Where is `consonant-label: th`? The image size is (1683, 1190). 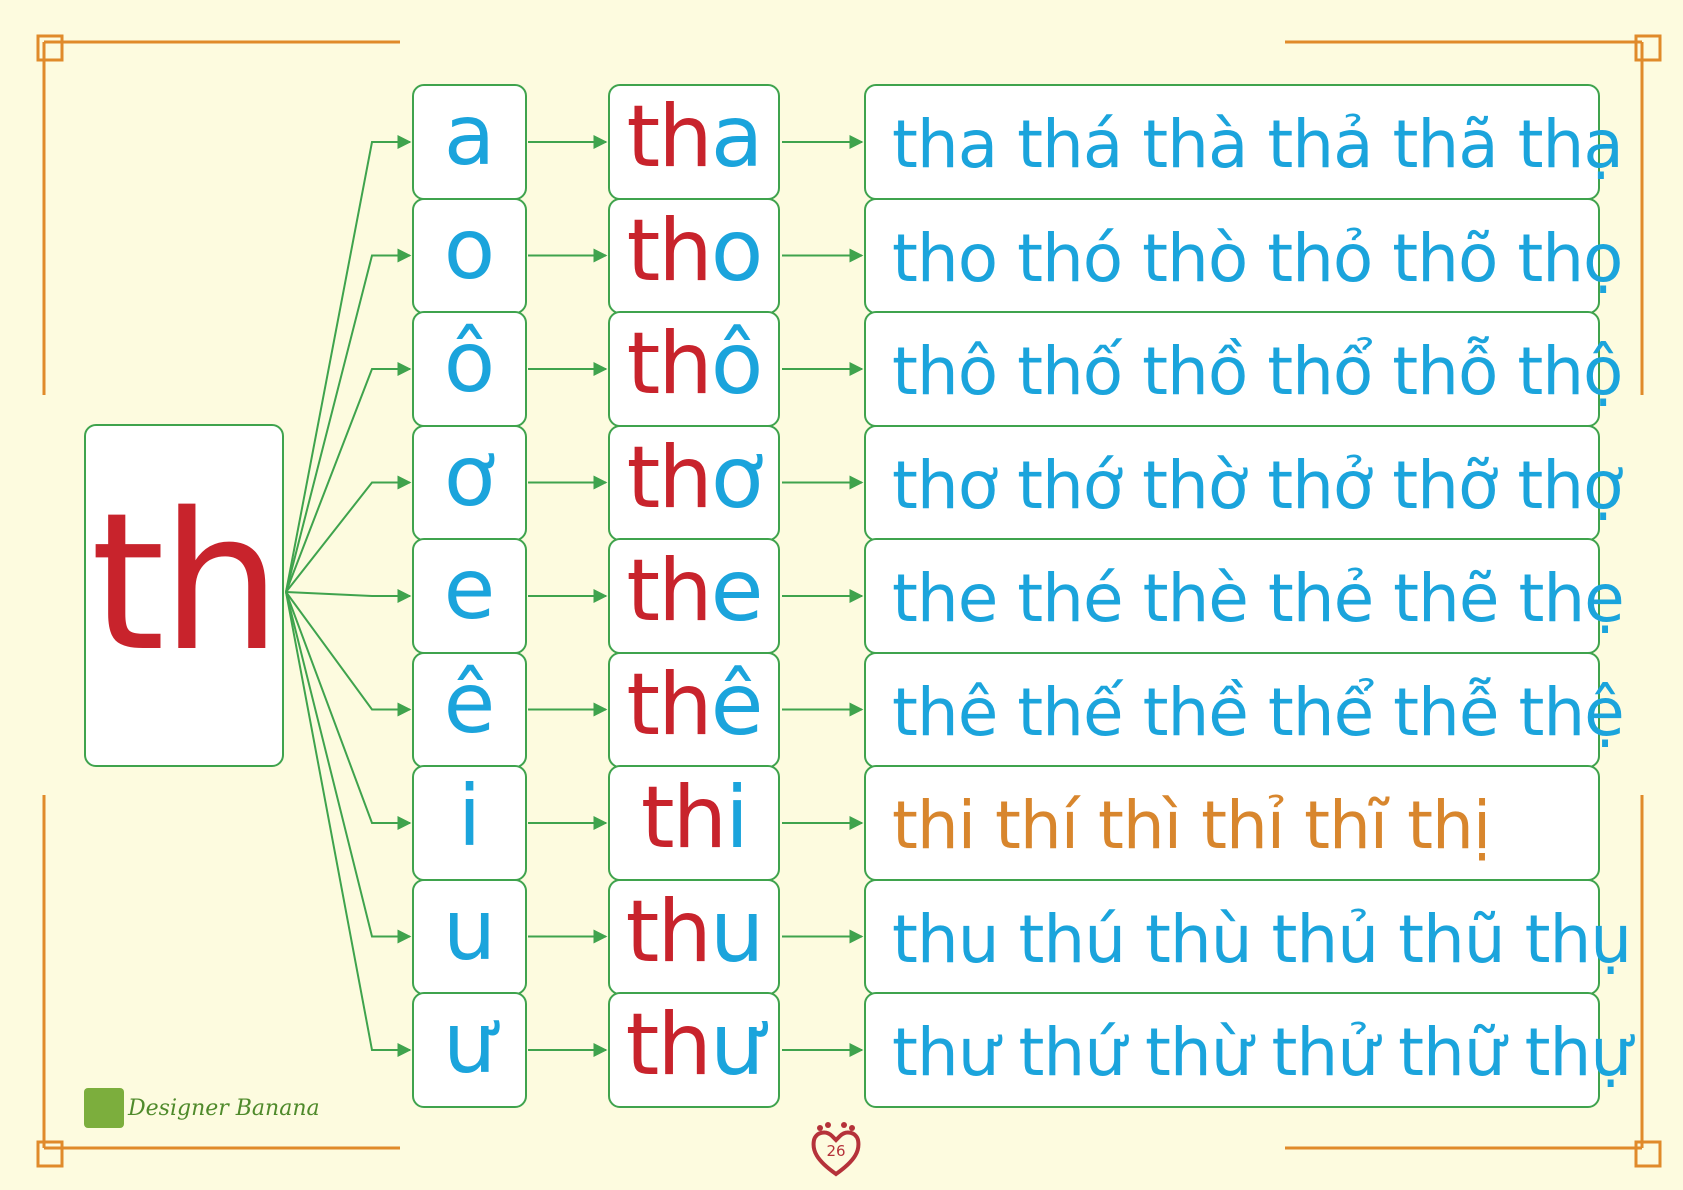
consonant-label: th is located at coordinates (186, 582).